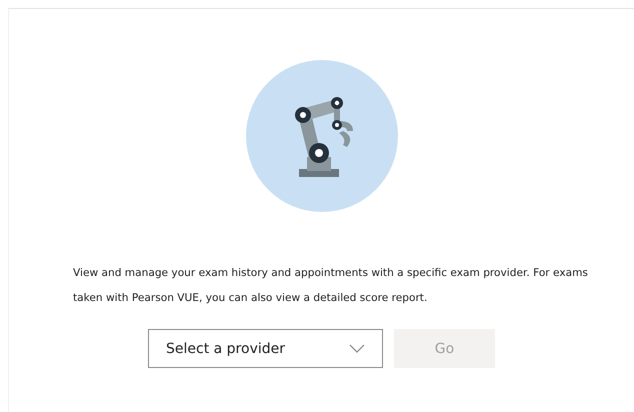 This screenshot has width=634, height=412. I want to click on description-text: View and manage your exam history and appointments with a specific exam provider. For exams taken with Pearson VUE, you can also view a detailed score report., so click(330, 286).